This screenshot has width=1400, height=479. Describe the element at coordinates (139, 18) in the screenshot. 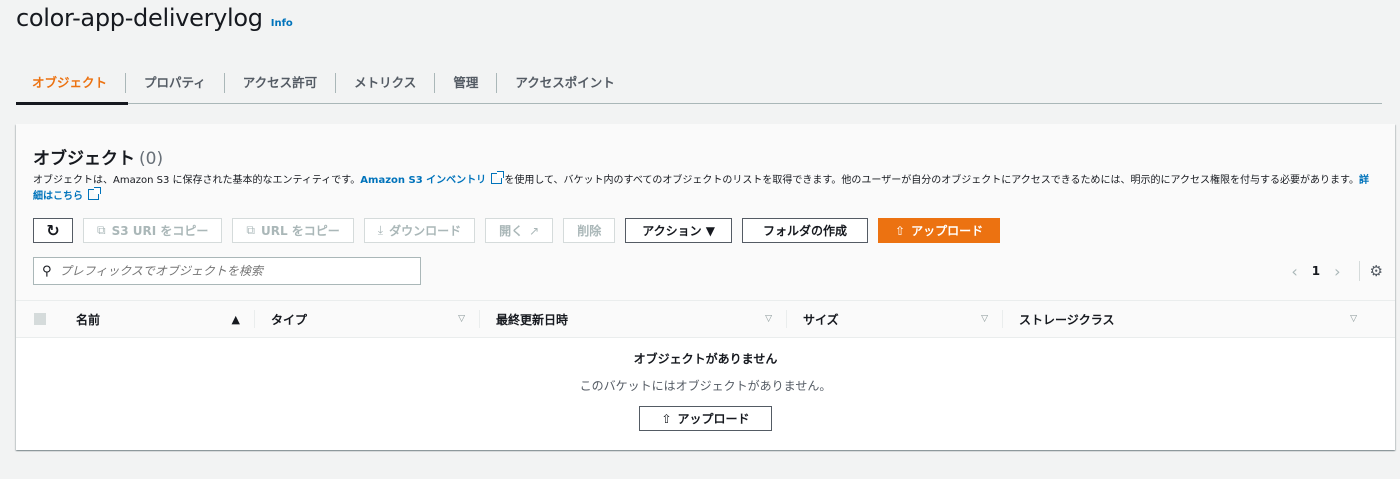

I see `page-title: color-app-deliverylog` at that location.